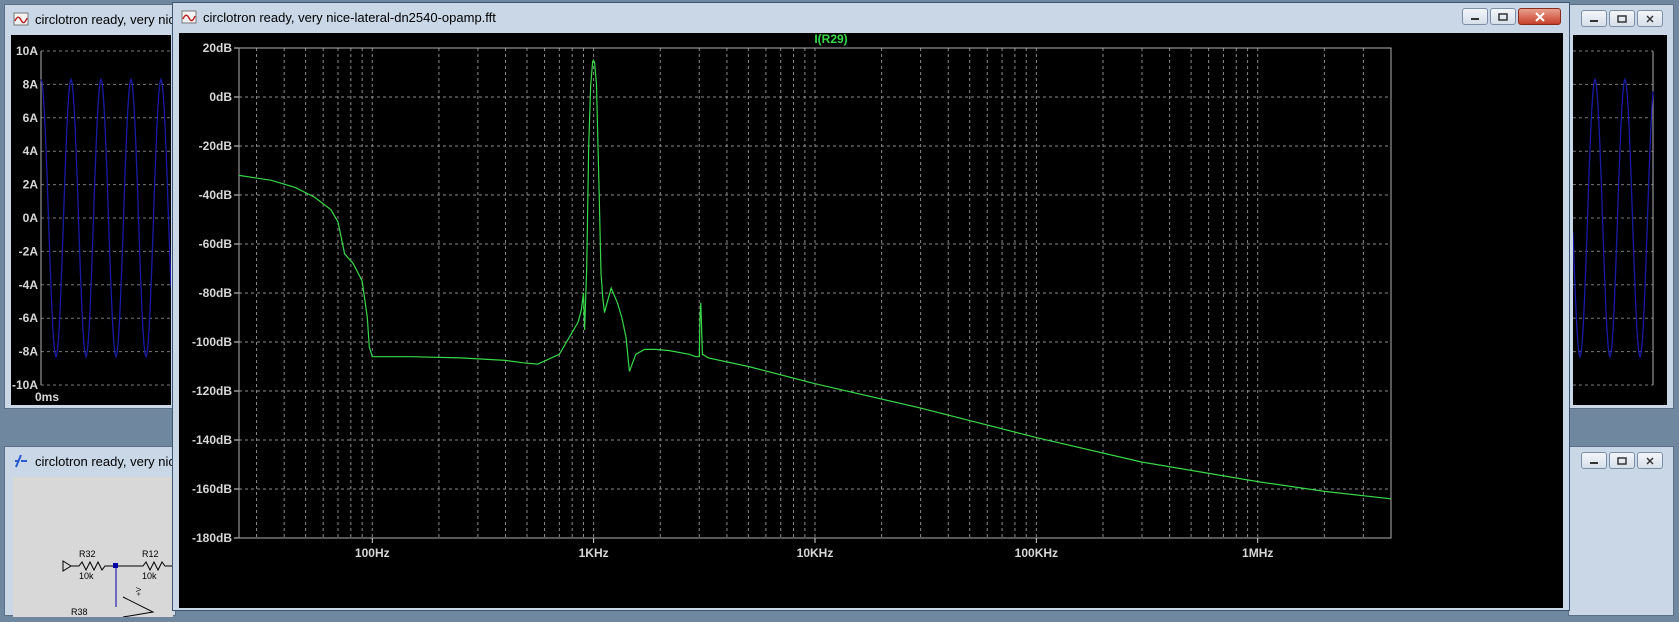 This screenshot has width=1679, height=622. What do you see at coordinates (830, 39) in the screenshot?
I see `chart-title: I(R29)` at bounding box center [830, 39].